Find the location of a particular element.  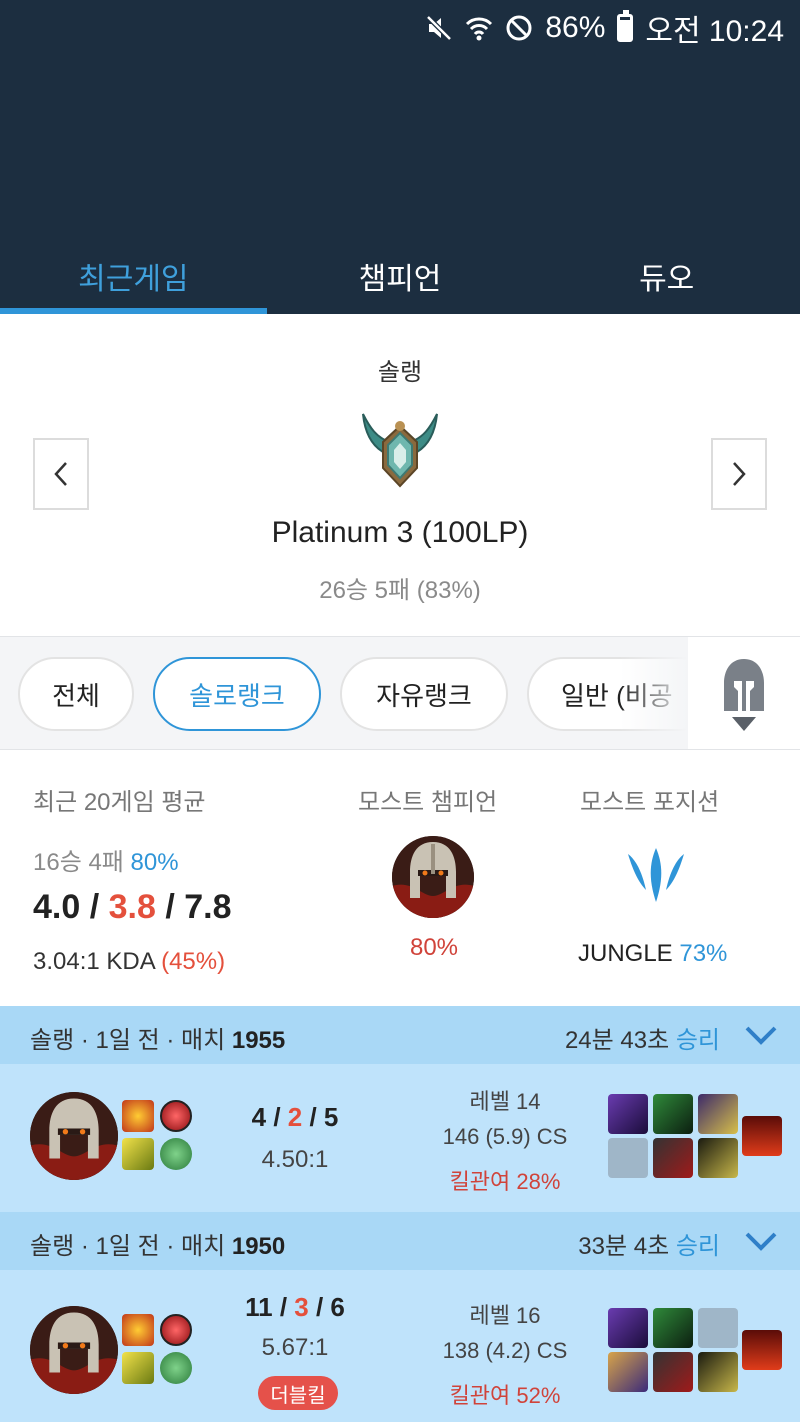

match-duration: 24분 43초 is located at coordinates (617, 1040).